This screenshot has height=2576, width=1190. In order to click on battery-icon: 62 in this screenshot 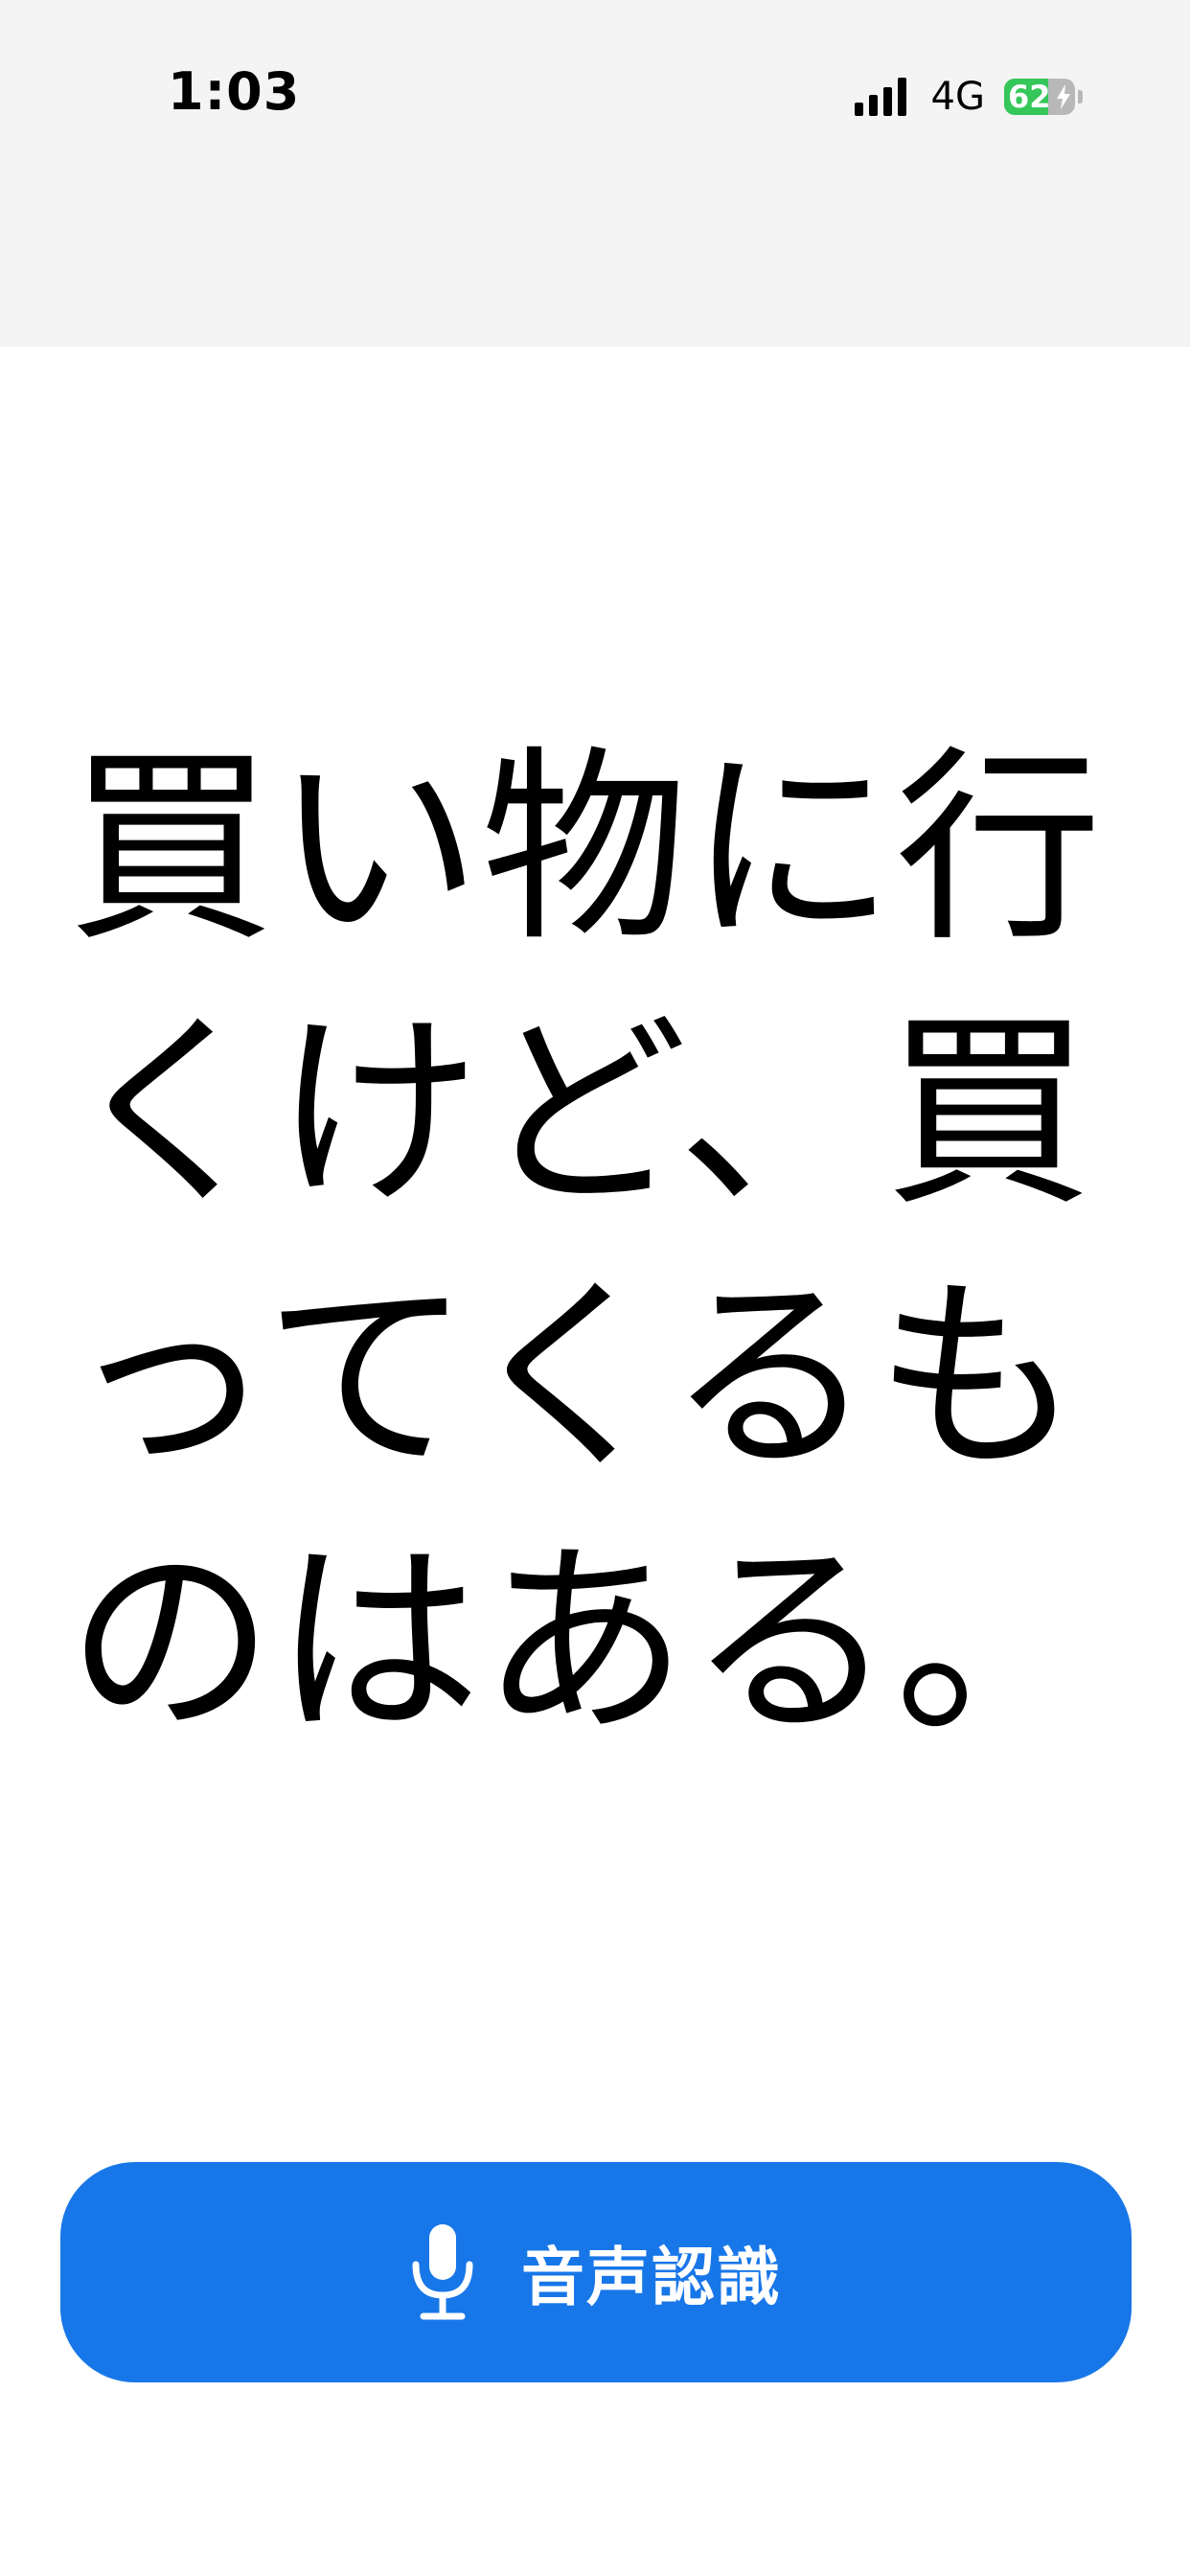, I will do `click(1039, 97)`.